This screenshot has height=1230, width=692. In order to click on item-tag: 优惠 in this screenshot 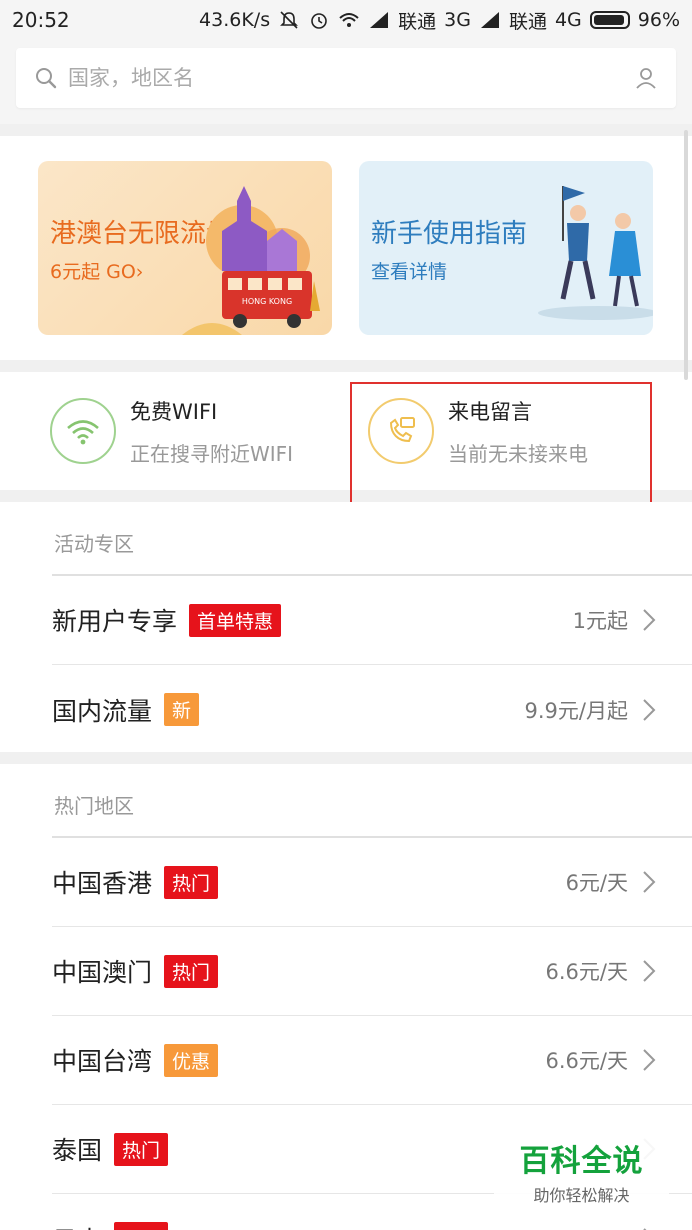, I will do `click(191, 1060)`.